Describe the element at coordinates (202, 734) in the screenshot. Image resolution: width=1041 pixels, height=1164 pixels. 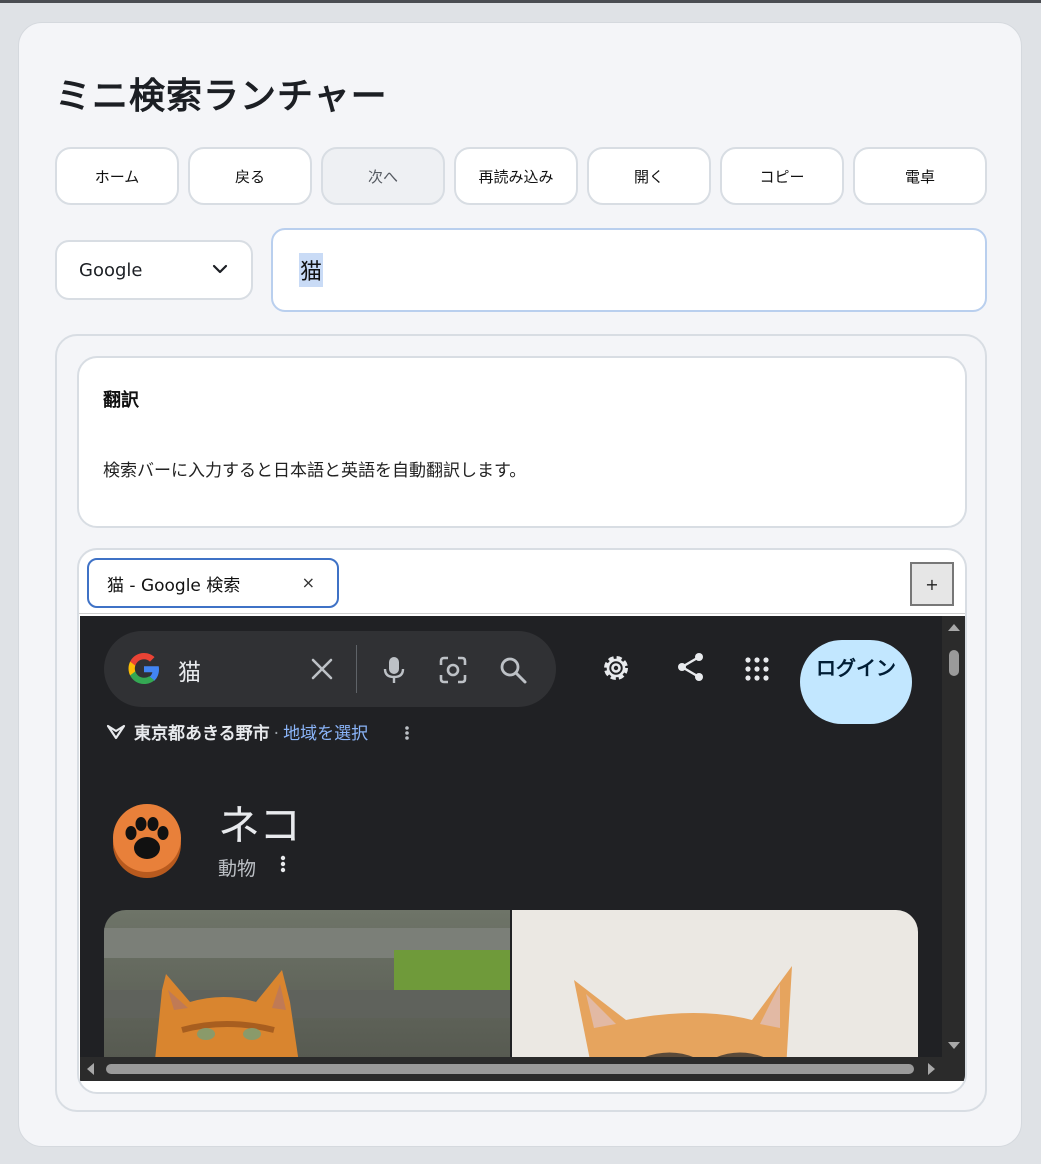
I see `location-text: 東京都あきる野市` at that location.